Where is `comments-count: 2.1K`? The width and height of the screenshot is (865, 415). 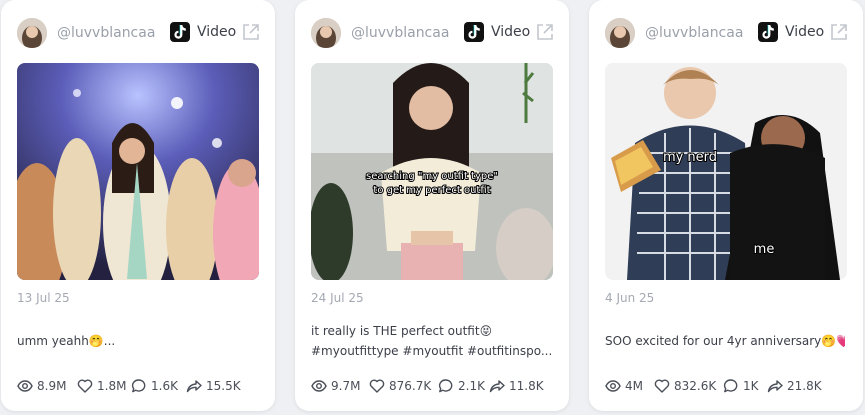 comments-count: 2.1K is located at coordinates (471, 386).